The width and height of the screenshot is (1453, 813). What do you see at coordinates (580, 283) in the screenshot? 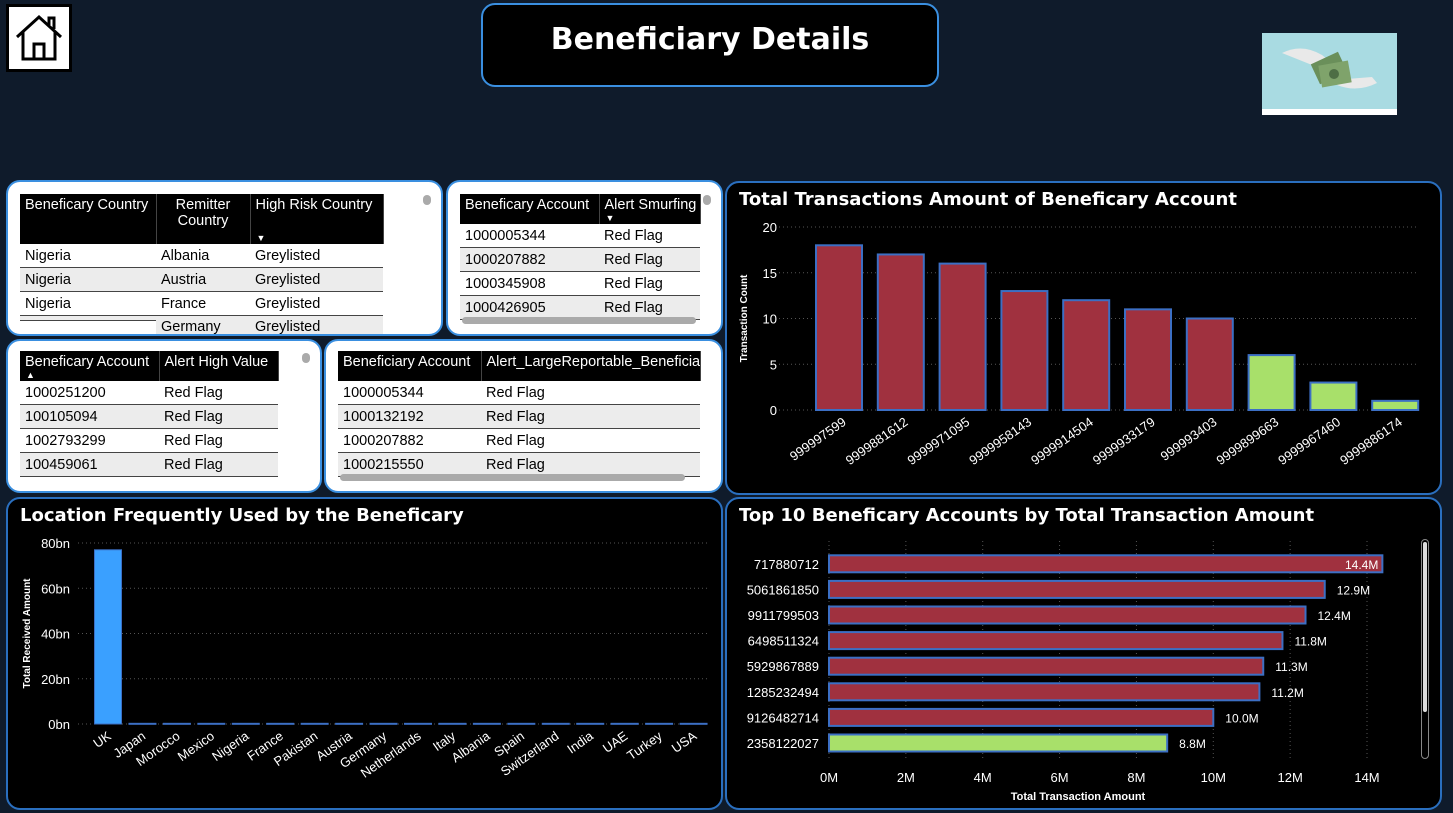
I see `table-row: 1000345908 Red Flag` at bounding box center [580, 283].